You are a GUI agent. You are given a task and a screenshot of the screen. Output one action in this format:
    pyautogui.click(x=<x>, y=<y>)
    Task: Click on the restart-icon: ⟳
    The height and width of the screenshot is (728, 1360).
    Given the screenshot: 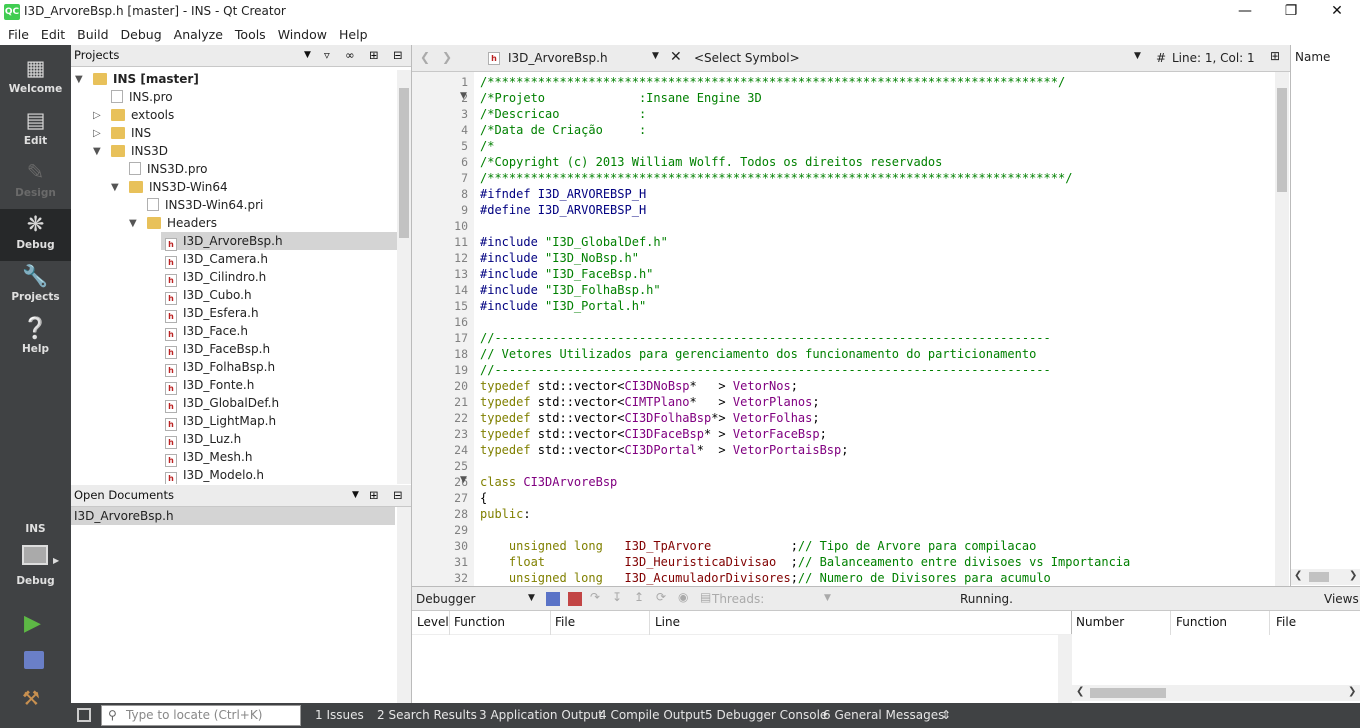 What is the action you would take?
    pyautogui.click(x=661, y=597)
    